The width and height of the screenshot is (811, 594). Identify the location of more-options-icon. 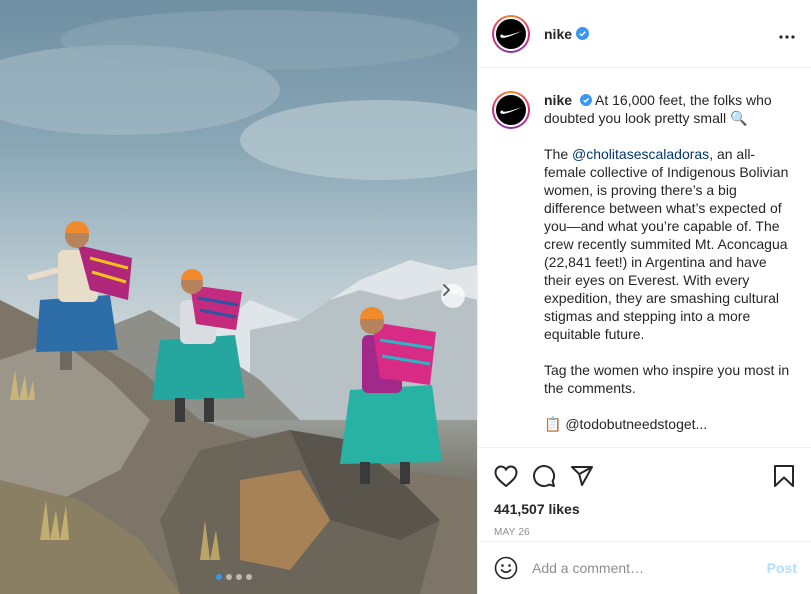
(787, 35).